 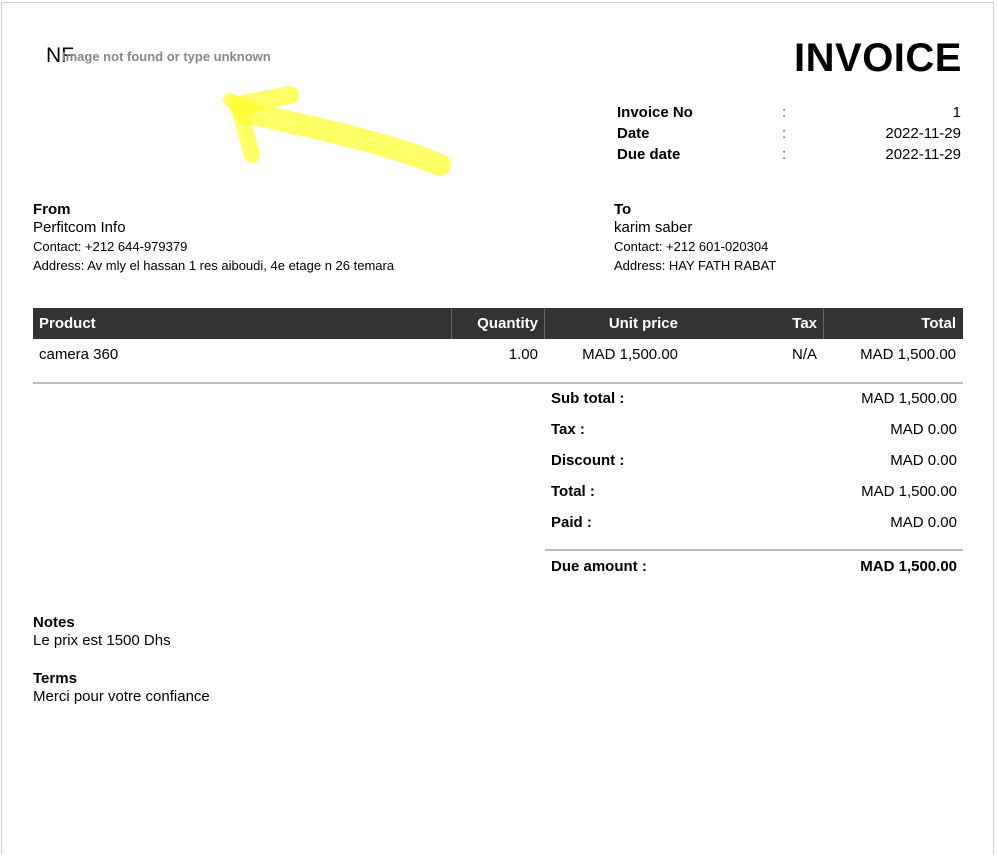 What do you see at coordinates (789, 156) in the screenshot?
I see `meta-due-date: Due date : 2022-11-29` at bounding box center [789, 156].